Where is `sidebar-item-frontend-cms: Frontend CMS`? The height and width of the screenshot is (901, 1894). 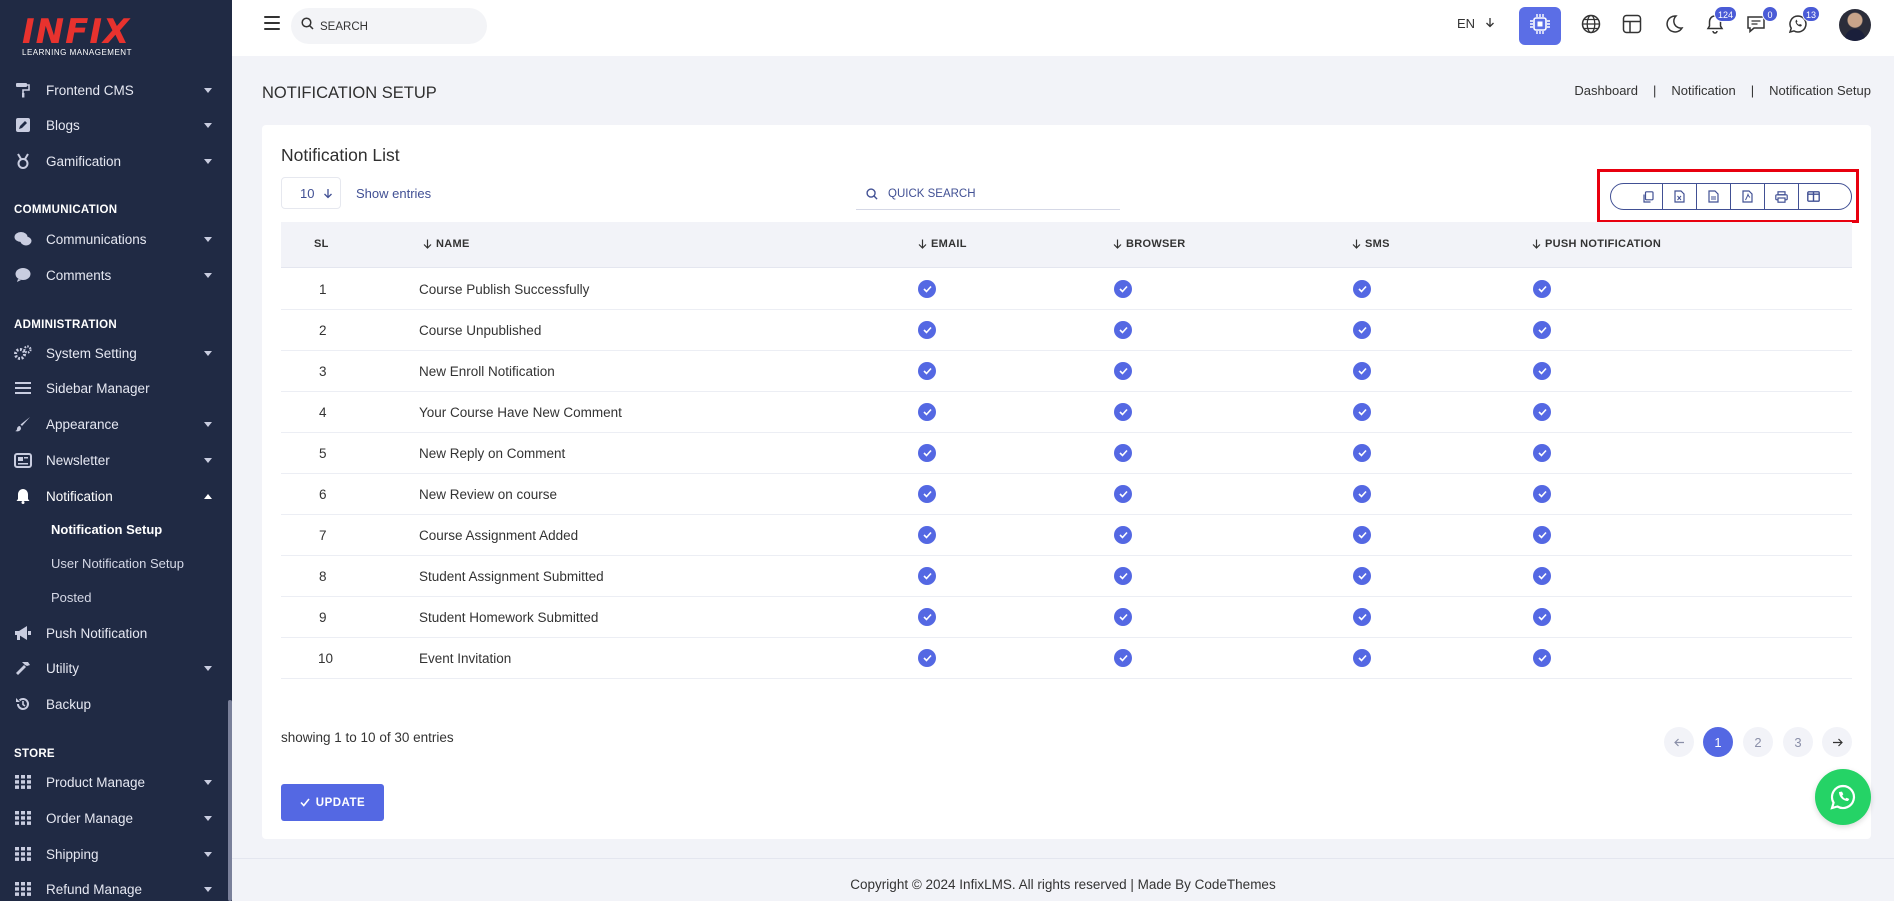
sidebar-item-frontend-cms: Frontend CMS is located at coordinates (116, 90).